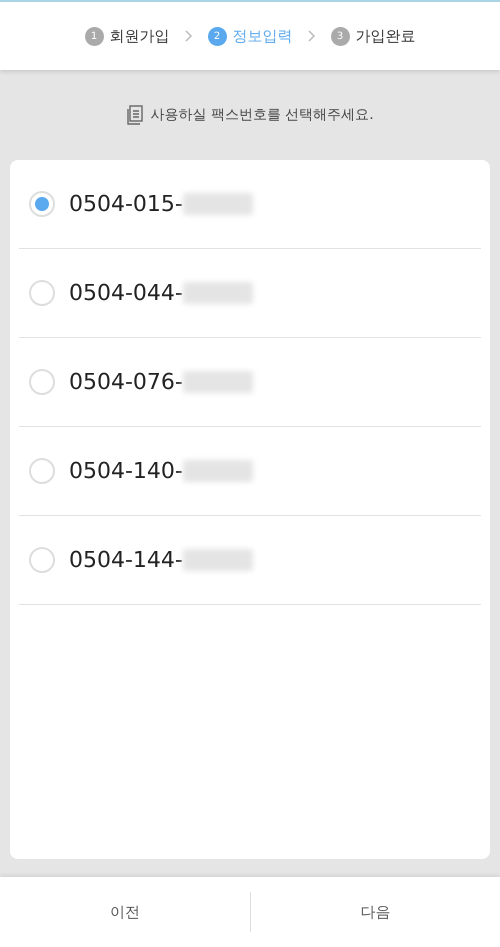 Image resolution: width=500 pixels, height=947 pixels. What do you see at coordinates (126, 471) in the screenshot?
I see `fax-number: 0504-140-` at bounding box center [126, 471].